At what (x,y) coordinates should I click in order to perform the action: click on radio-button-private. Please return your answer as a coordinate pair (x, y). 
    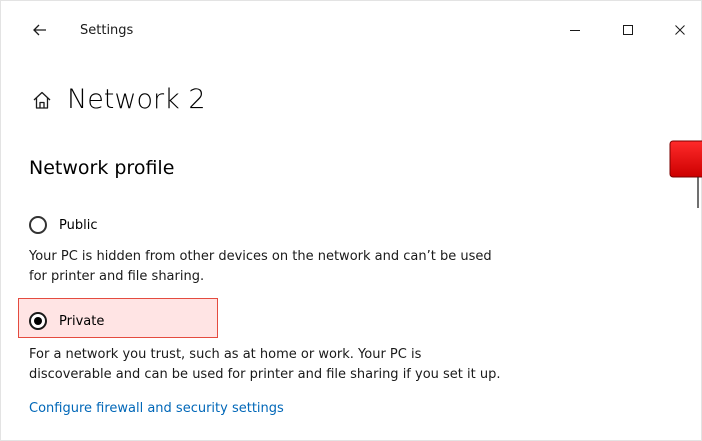
    Looking at the image, I should click on (38, 321).